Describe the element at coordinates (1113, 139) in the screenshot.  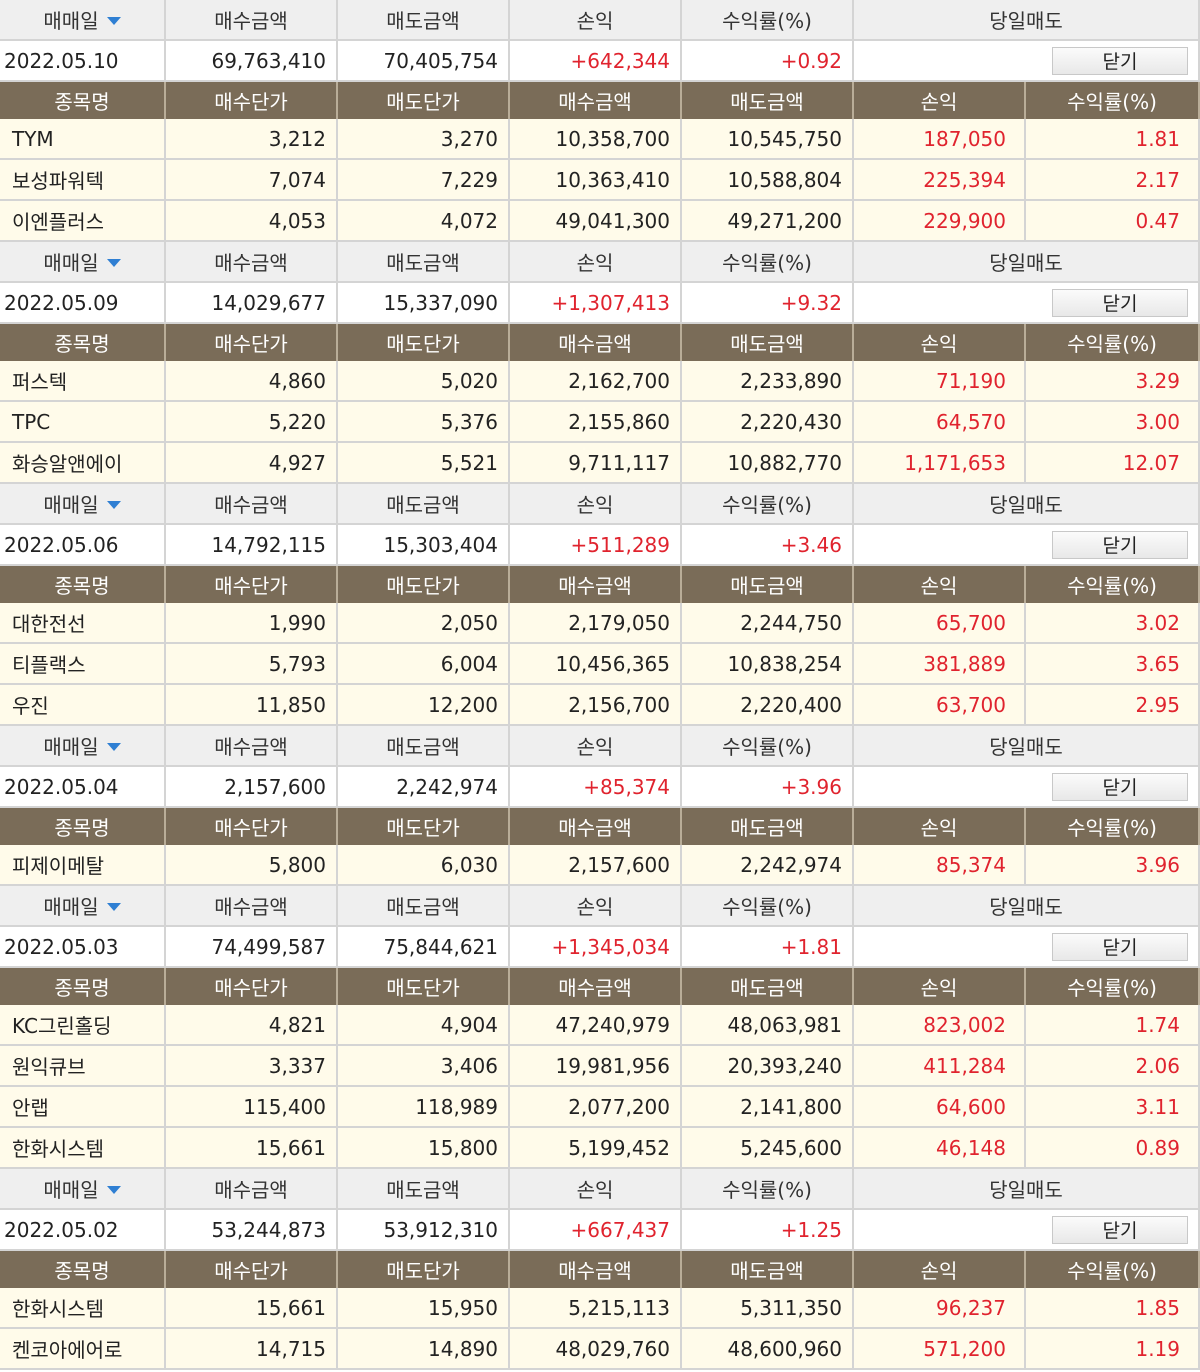
I see `stock-return-rate: 1.81` at that location.